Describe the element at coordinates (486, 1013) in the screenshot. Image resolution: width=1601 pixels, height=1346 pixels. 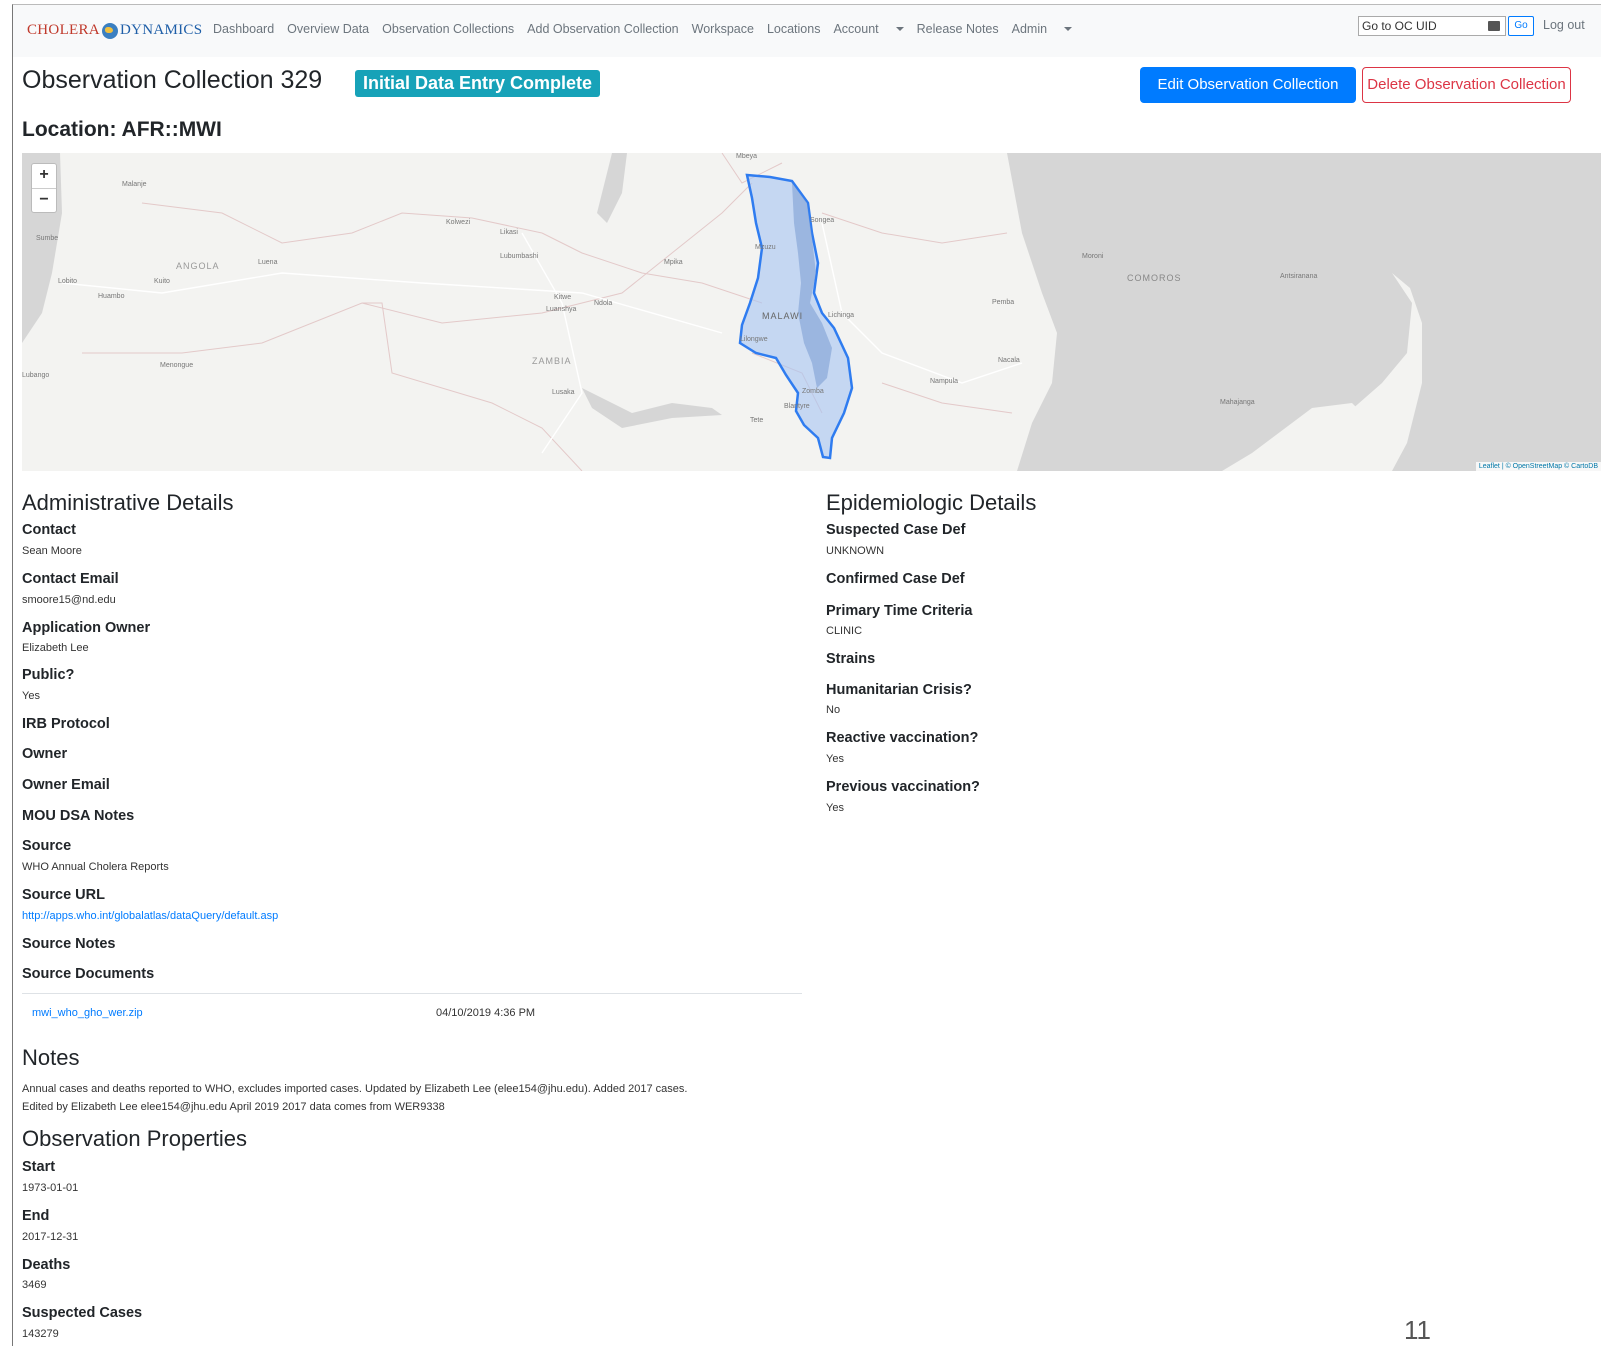
I see `document-date: 04/10/2019 4:36 PM` at that location.